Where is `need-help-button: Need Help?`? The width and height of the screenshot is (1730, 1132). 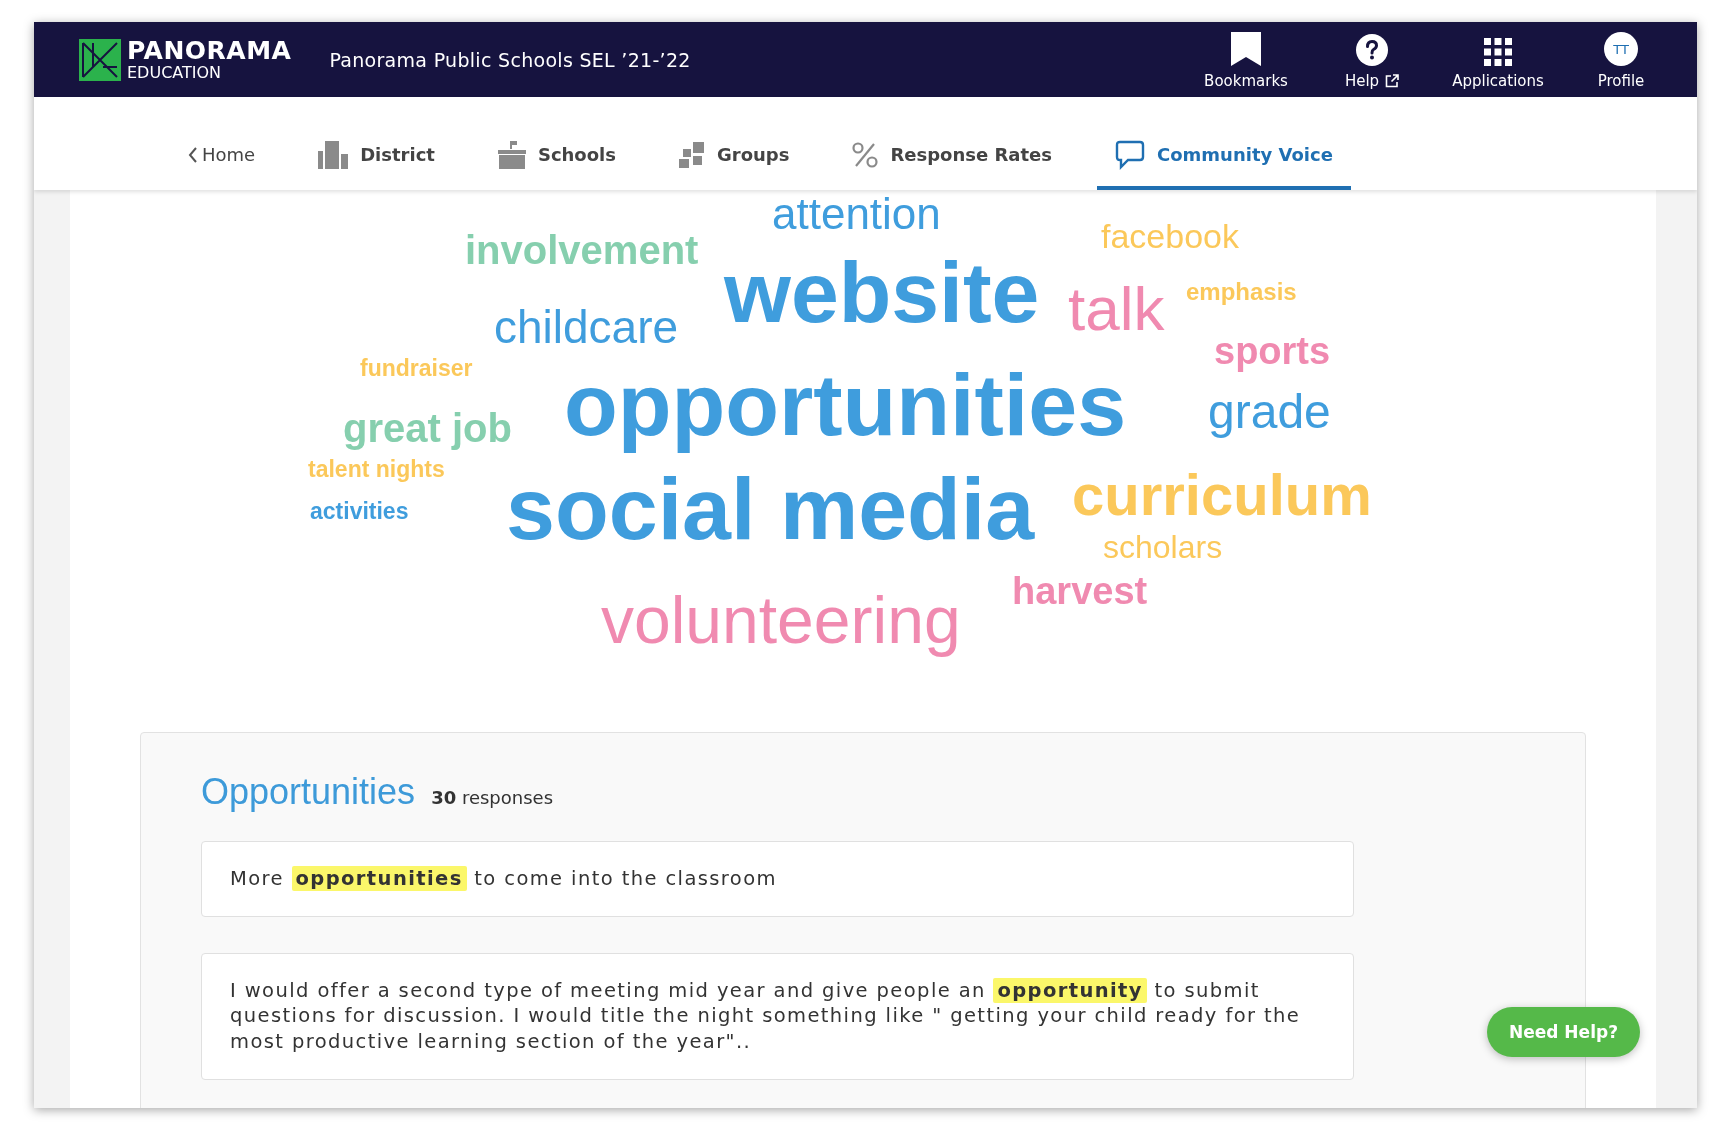 need-help-button: Need Help? is located at coordinates (1563, 1032).